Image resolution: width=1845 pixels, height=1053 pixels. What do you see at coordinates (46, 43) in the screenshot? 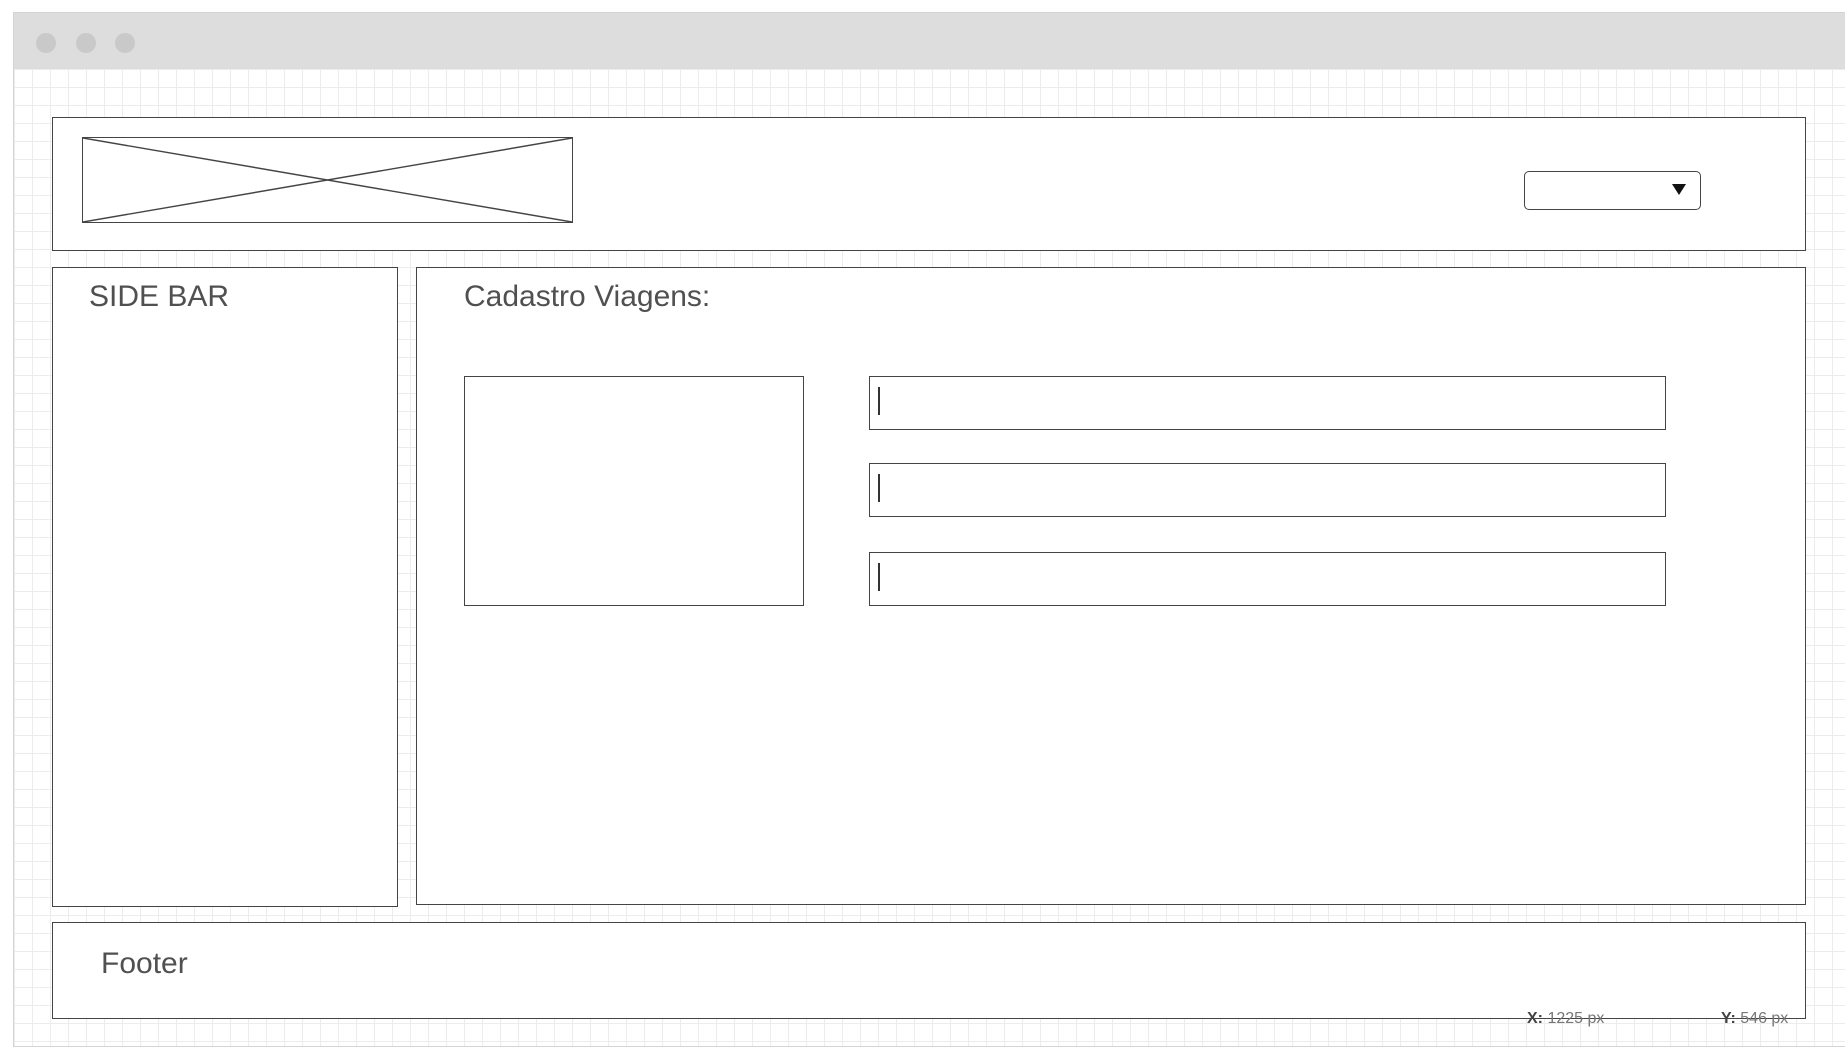
I see `window-close-dot` at bounding box center [46, 43].